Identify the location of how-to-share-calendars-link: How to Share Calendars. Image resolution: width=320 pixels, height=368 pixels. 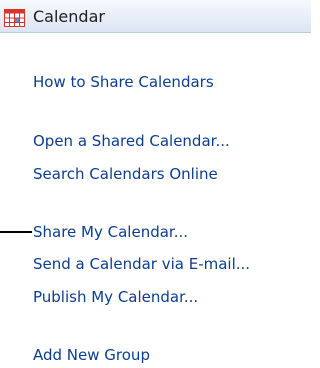
(123, 82).